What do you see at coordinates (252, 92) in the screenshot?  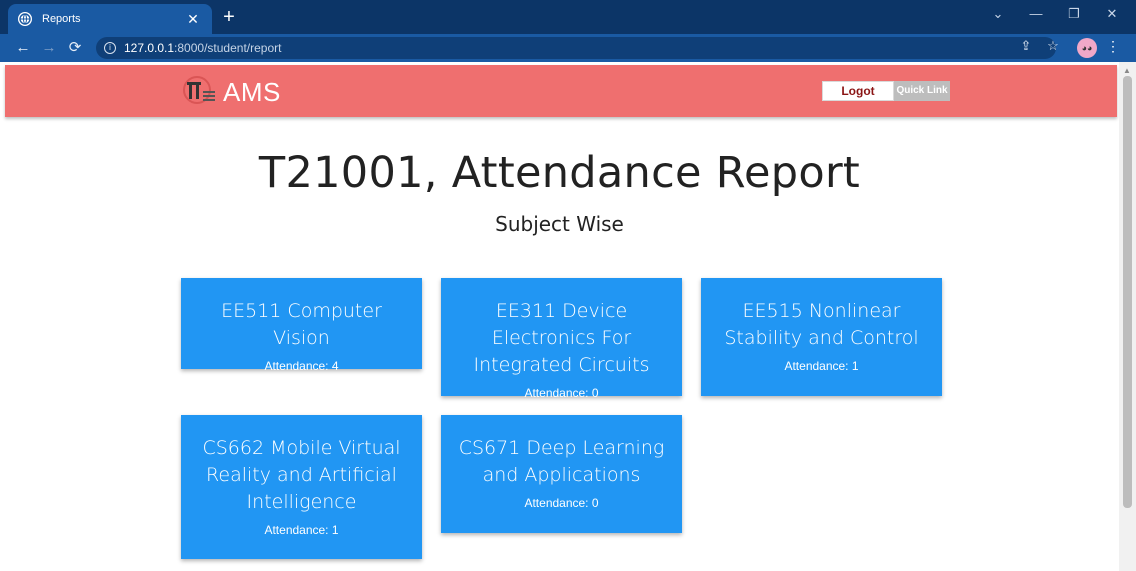 I see `brand-name: AMS` at bounding box center [252, 92].